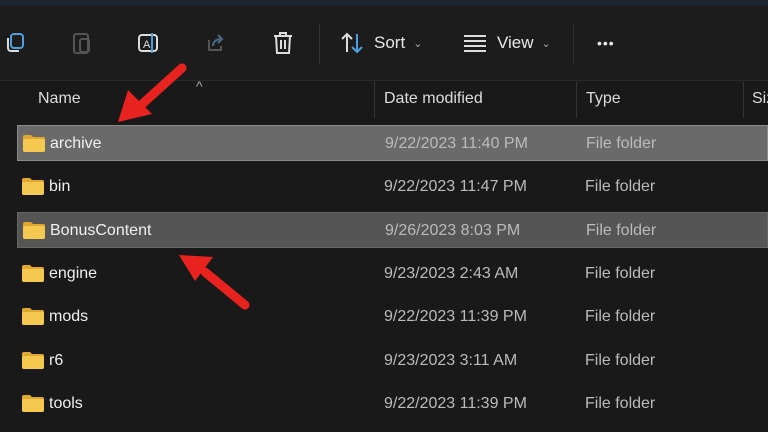  Describe the element at coordinates (455, 186) in the screenshot. I see `date-modified: 9/22/2023 11:47 PM` at that location.